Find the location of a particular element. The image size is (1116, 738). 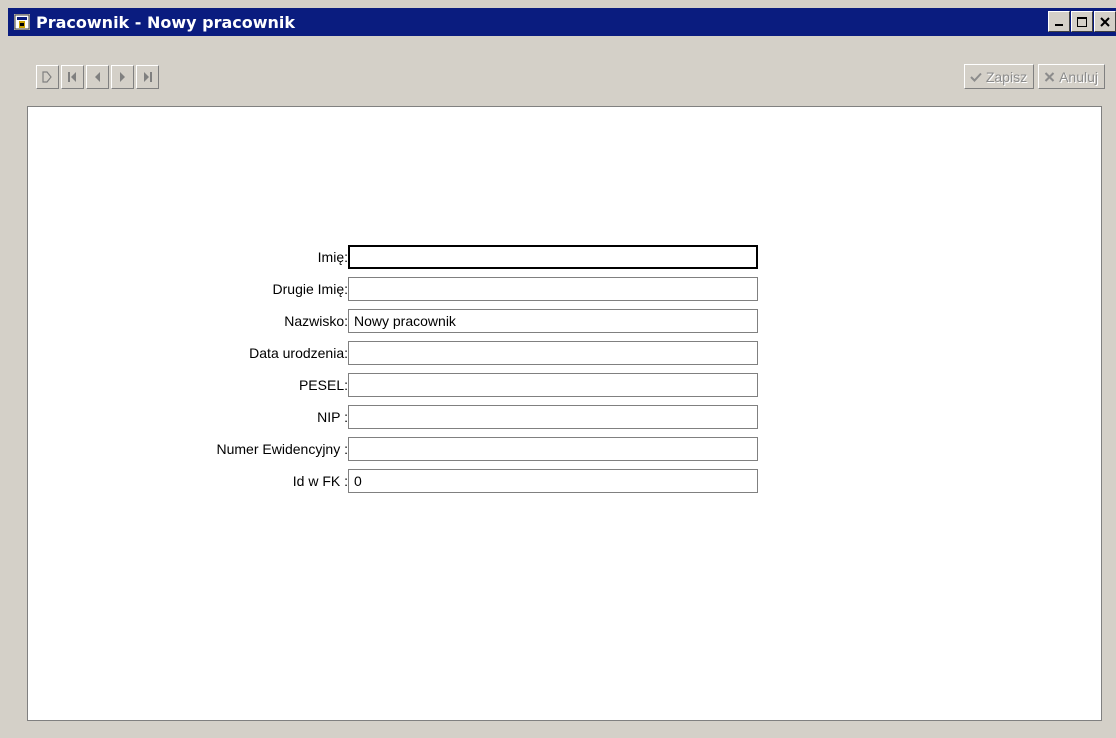

birth-date-label: Data urodzenia: is located at coordinates (298, 353).